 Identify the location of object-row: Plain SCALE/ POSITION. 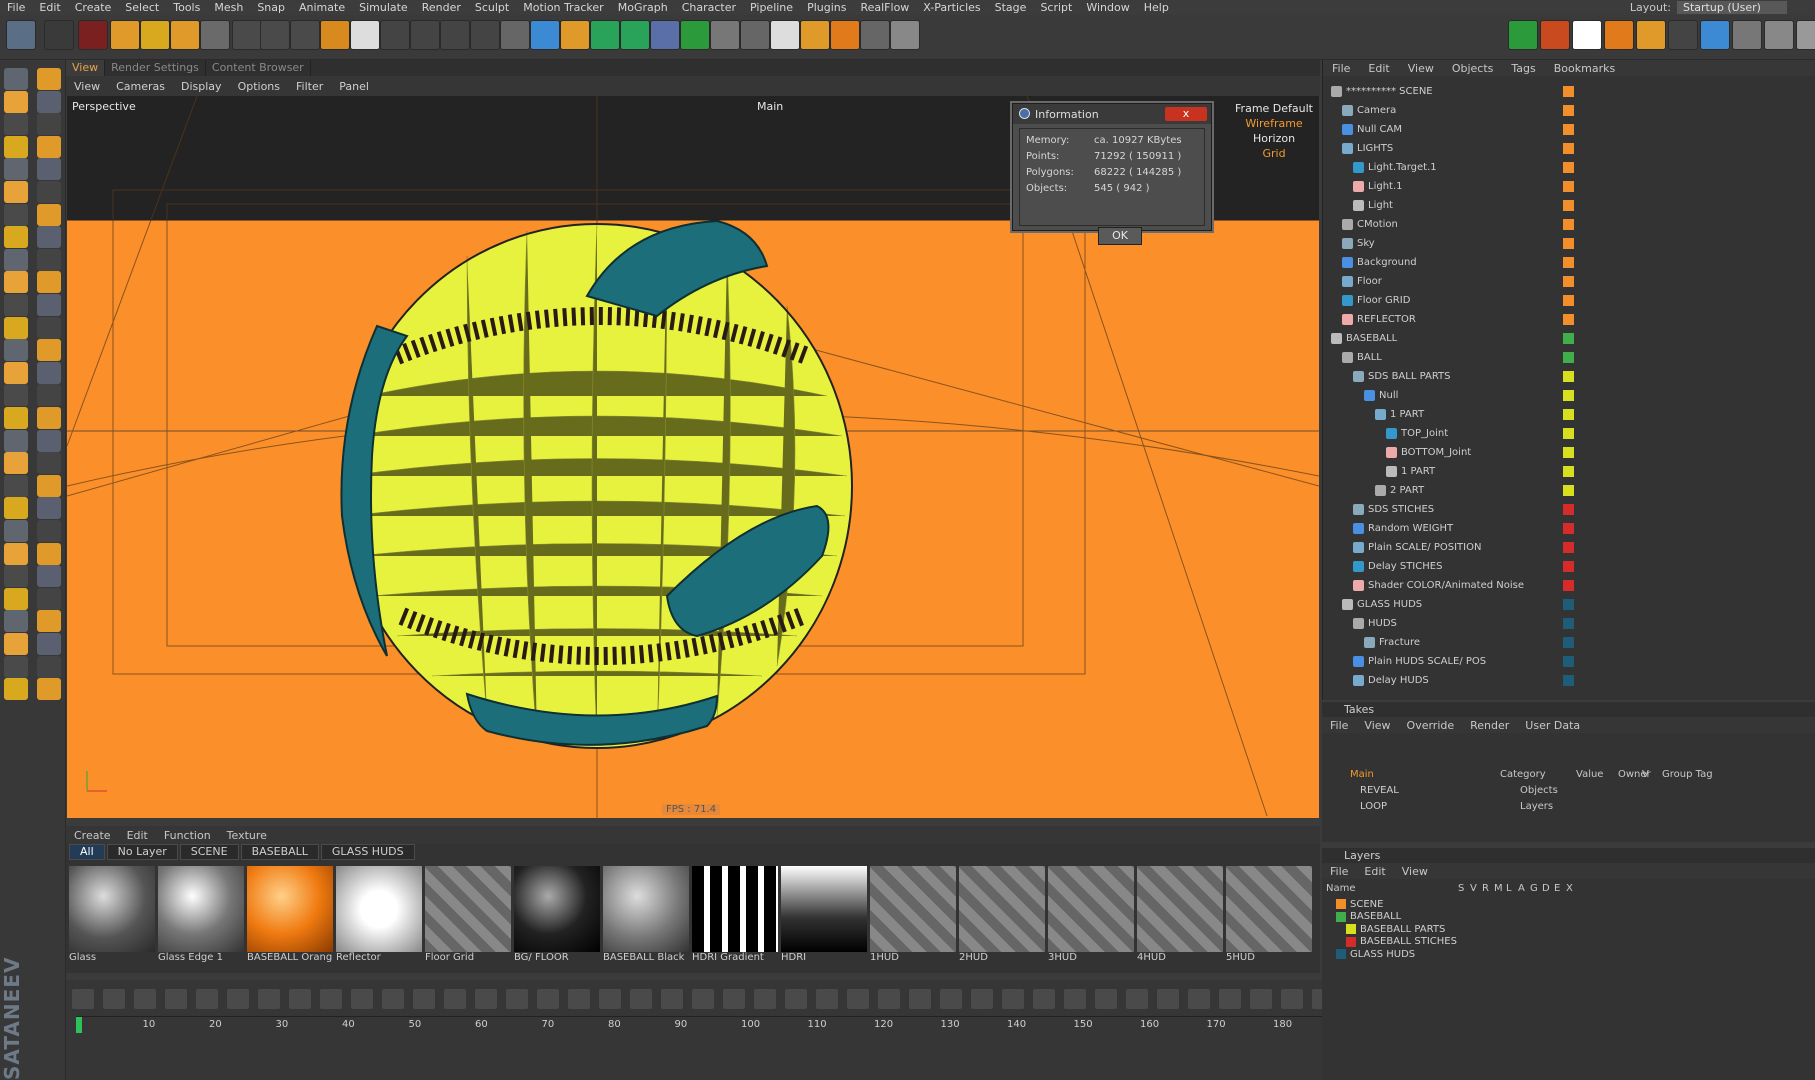
(1569, 547).